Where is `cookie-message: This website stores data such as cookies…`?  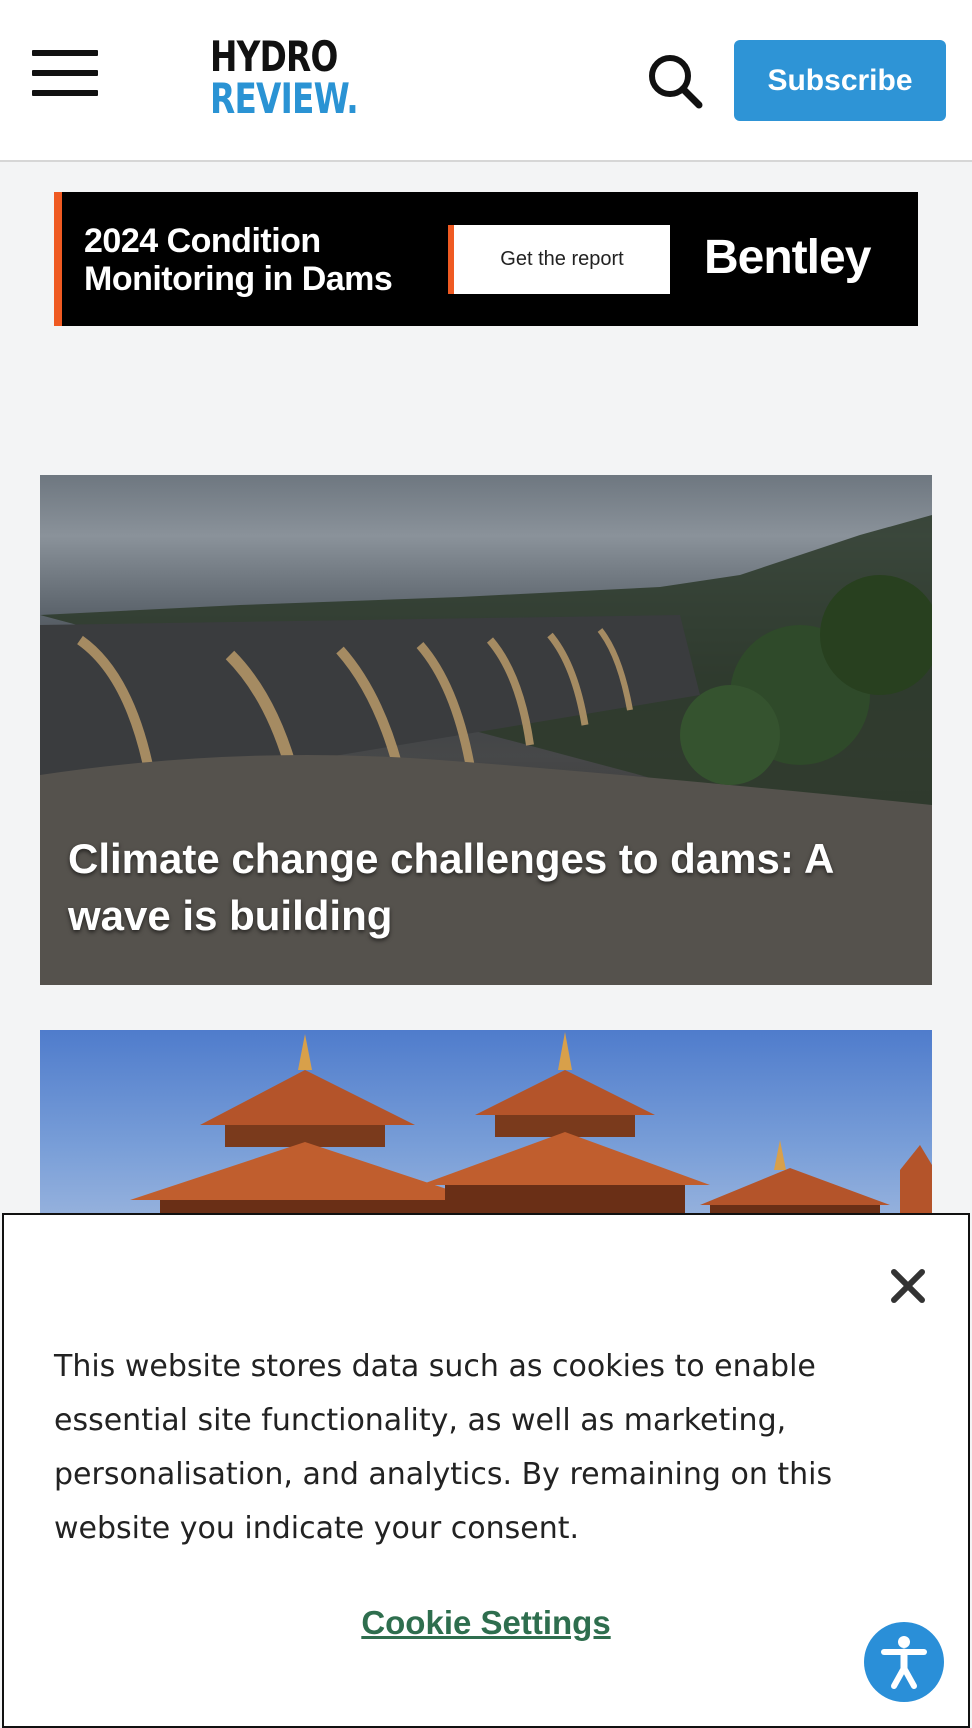 cookie-message: This website stores data such as cookies… is located at coordinates (443, 1447).